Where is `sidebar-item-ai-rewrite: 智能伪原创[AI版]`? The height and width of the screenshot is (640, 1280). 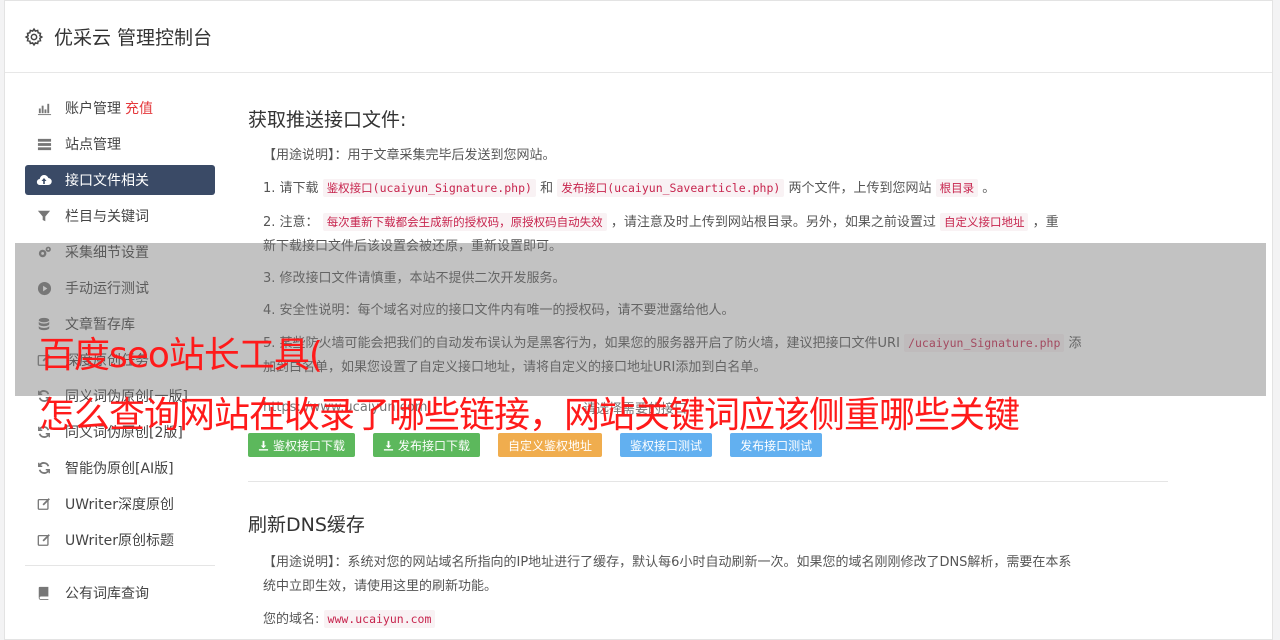 sidebar-item-ai-rewrite: 智能伪原创[AI版] is located at coordinates (120, 468).